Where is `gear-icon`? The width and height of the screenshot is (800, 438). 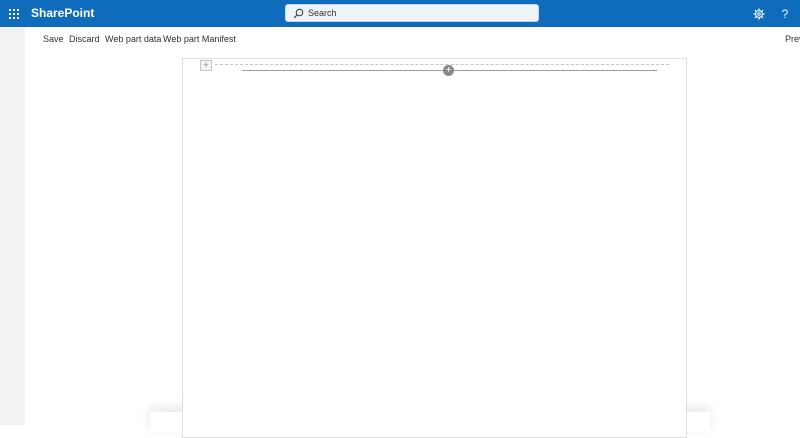
gear-icon is located at coordinates (759, 13).